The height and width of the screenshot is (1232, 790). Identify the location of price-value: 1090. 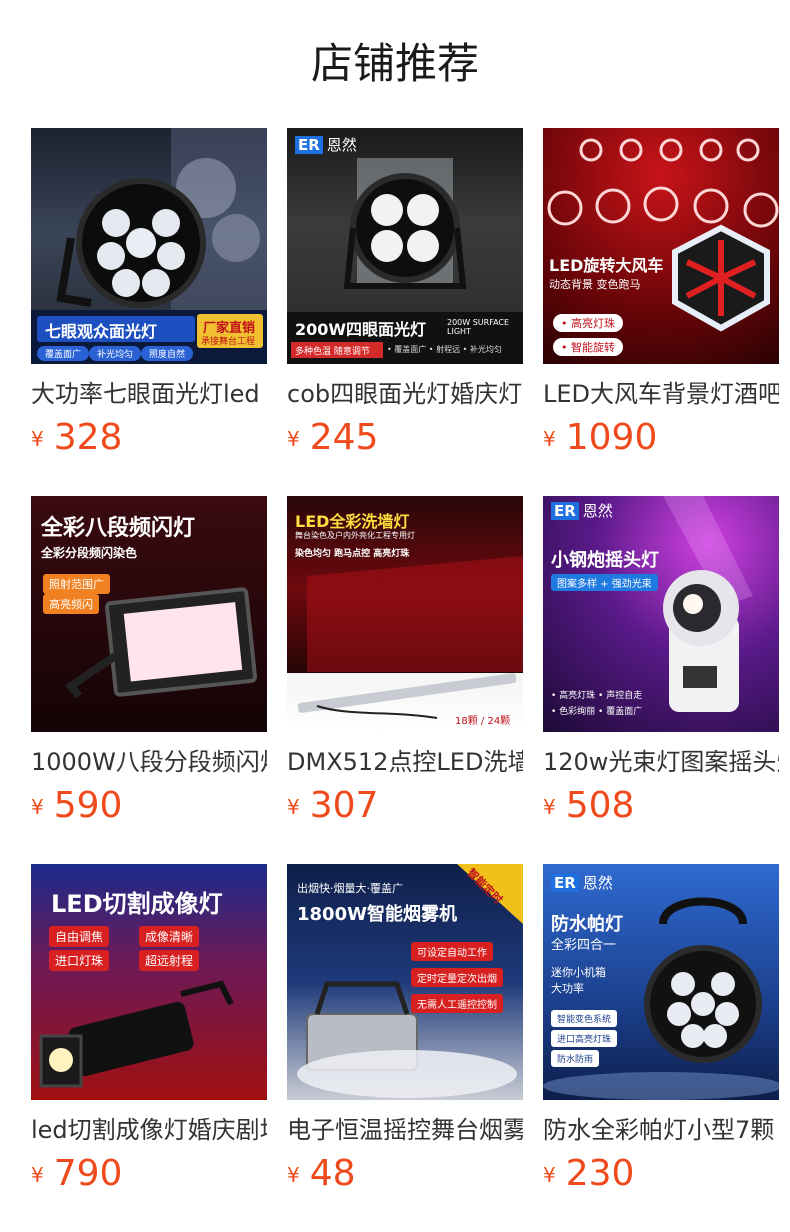
(611, 437).